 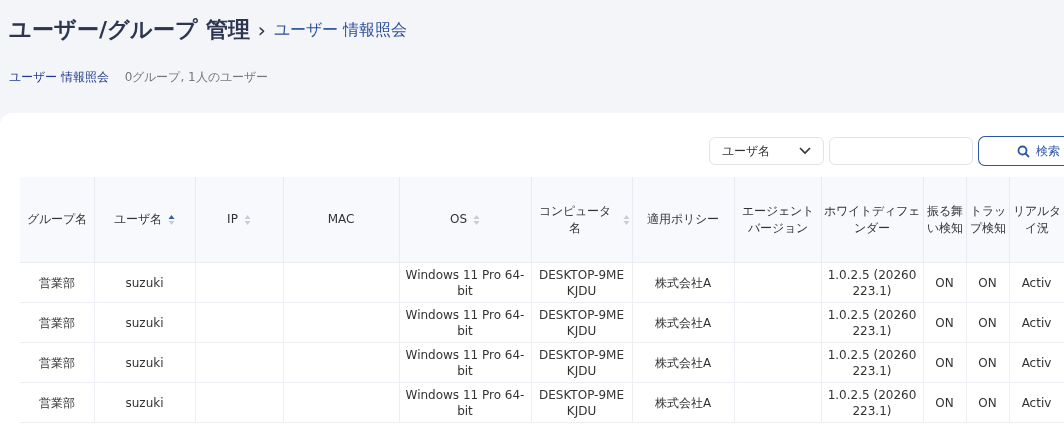 What do you see at coordinates (1036, 220) in the screenshot?
I see `column-header: リアルタイ況` at bounding box center [1036, 220].